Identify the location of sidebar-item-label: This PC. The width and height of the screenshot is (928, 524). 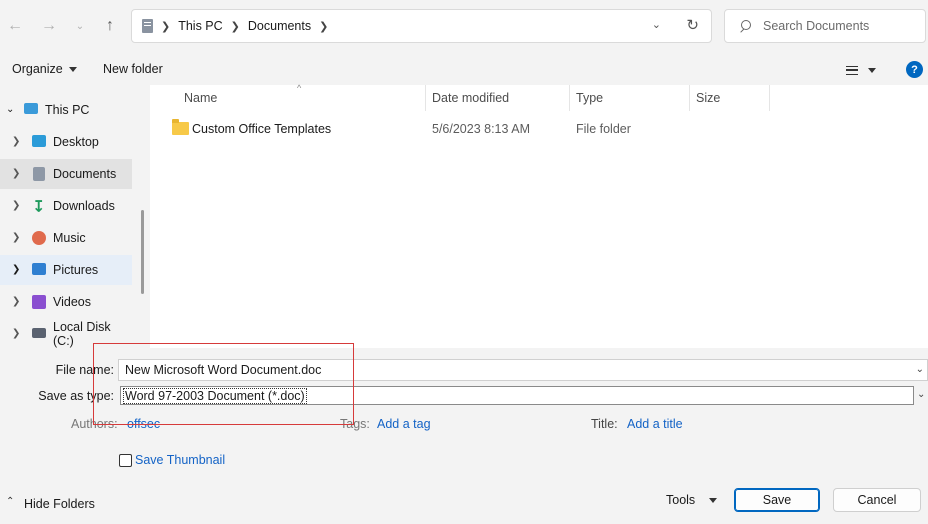
(67, 110).